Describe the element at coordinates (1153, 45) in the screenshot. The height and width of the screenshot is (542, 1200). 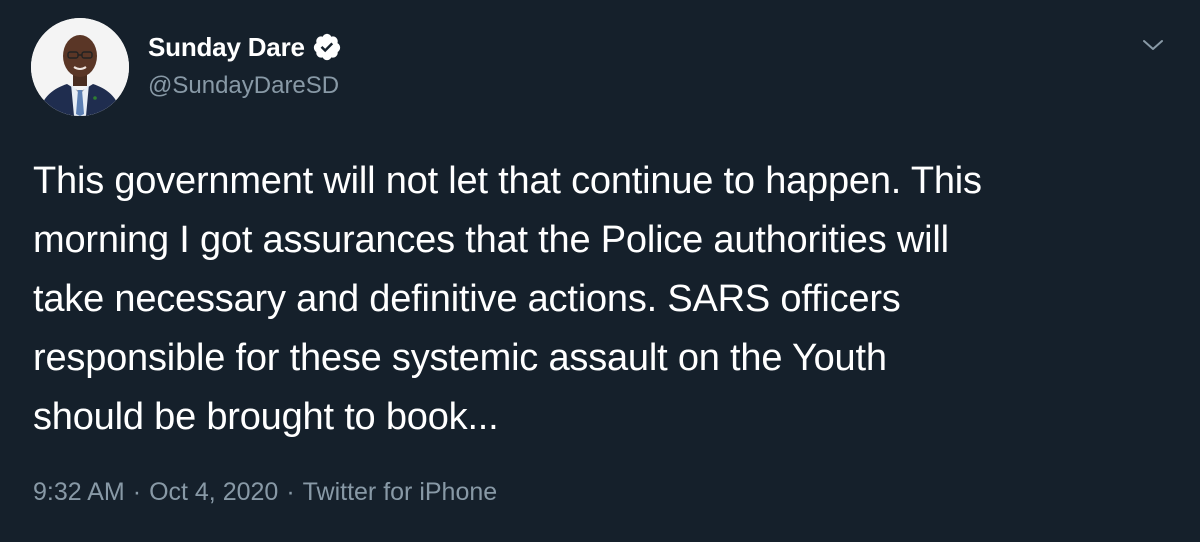
I see `chevron-down-icon` at that location.